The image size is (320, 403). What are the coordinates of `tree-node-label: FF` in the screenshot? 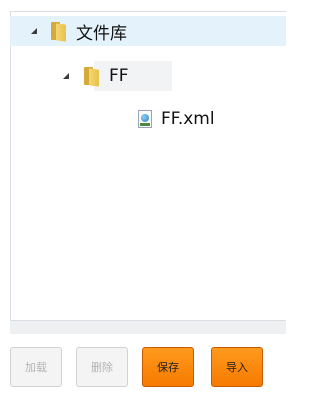 It's located at (119, 76).